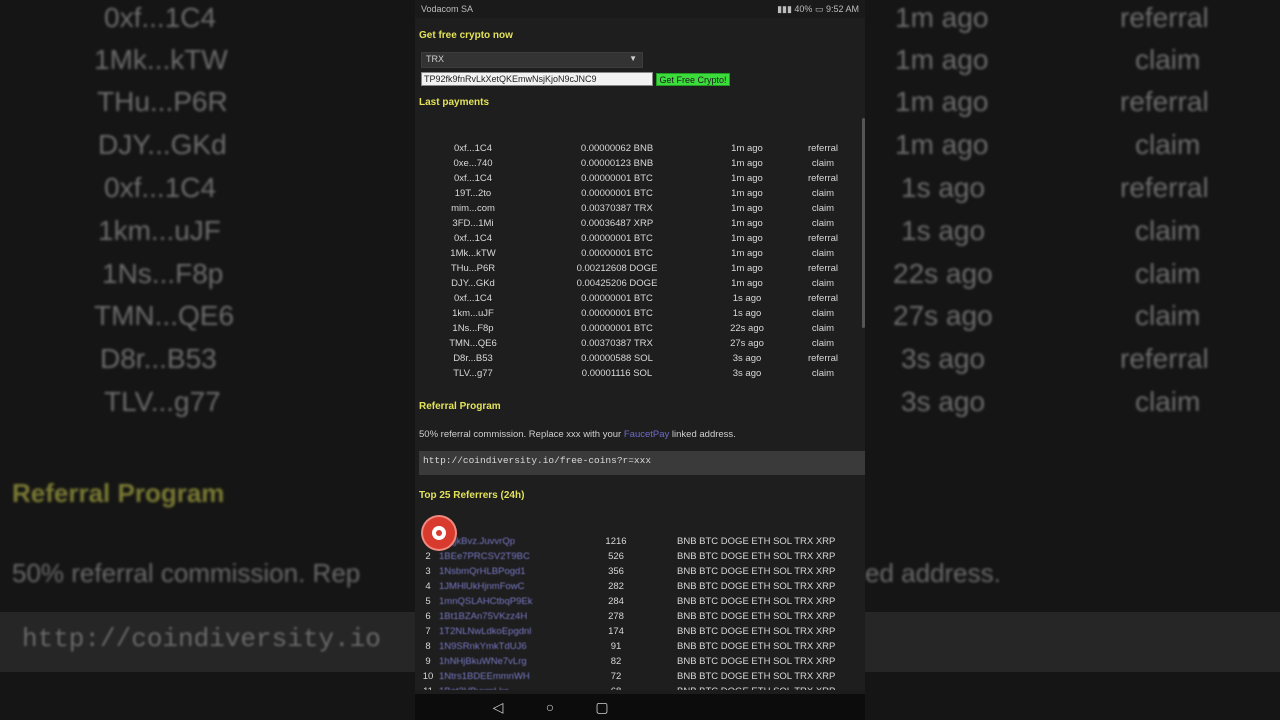  Describe the element at coordinates (473, 223) in the screenshot. I see `payment-address: 3FD...1Mi` at that location.